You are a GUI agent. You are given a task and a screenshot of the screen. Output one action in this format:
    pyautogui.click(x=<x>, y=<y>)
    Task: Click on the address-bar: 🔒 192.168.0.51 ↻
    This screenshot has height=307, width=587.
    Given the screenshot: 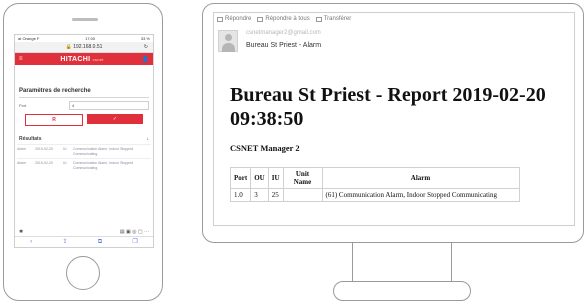 What is the action you would take?
    pyautogui.click(x=84, y=47)
    